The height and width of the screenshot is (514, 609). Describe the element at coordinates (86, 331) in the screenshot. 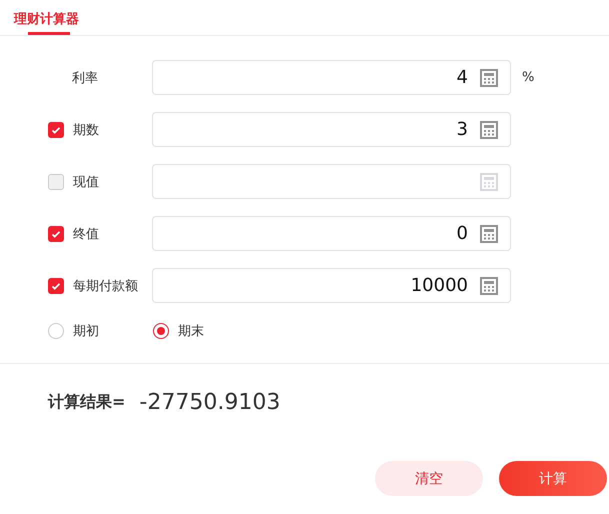

I see `radio-label: 期初` at that location.